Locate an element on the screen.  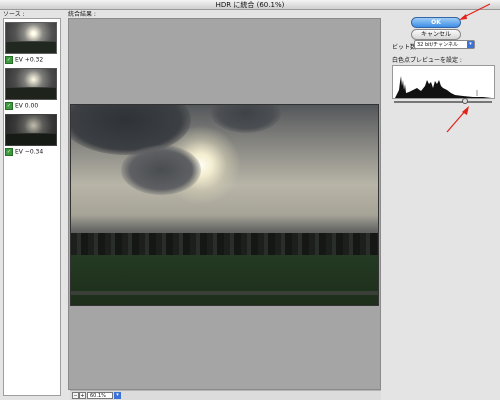
source-ev-label-2: EV 0.00 is located at coordinates (27, 106).